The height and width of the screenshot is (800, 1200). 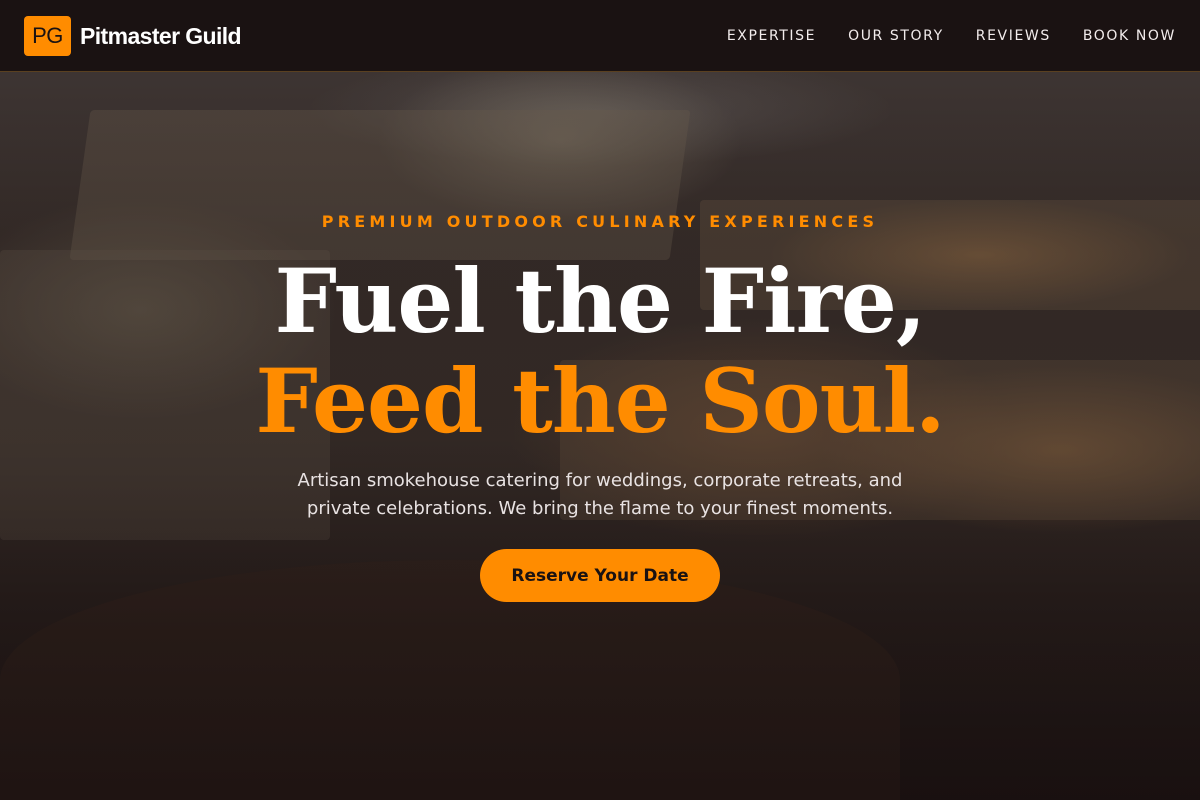 What do you see at coordinates (600, 221) in the screenshot?
I see `hero-eyebrow: PREMIUM OUTDOOR CULINARY EXPERIENCES` at bounding box center [600, 221].